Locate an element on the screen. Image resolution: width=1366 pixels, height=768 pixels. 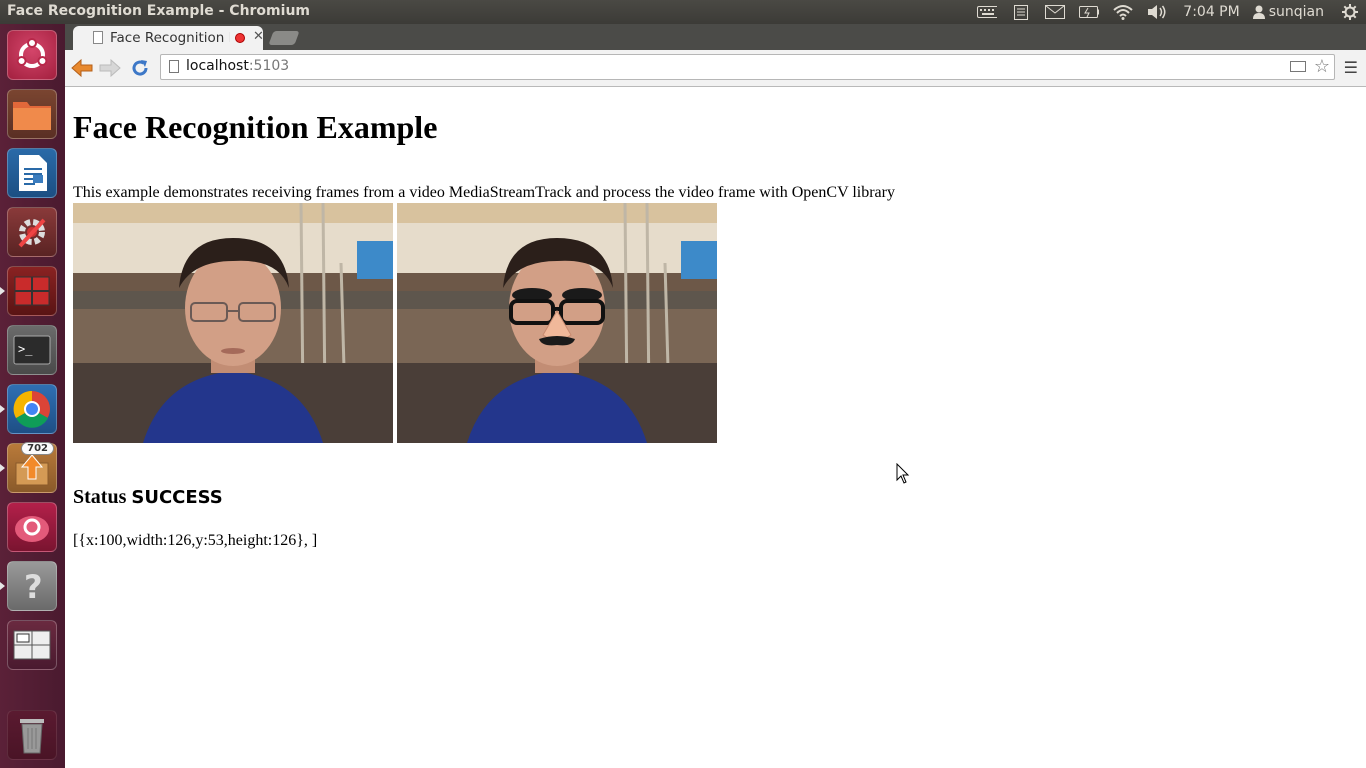
processed-video-frame is located at coordinates (557, 323).